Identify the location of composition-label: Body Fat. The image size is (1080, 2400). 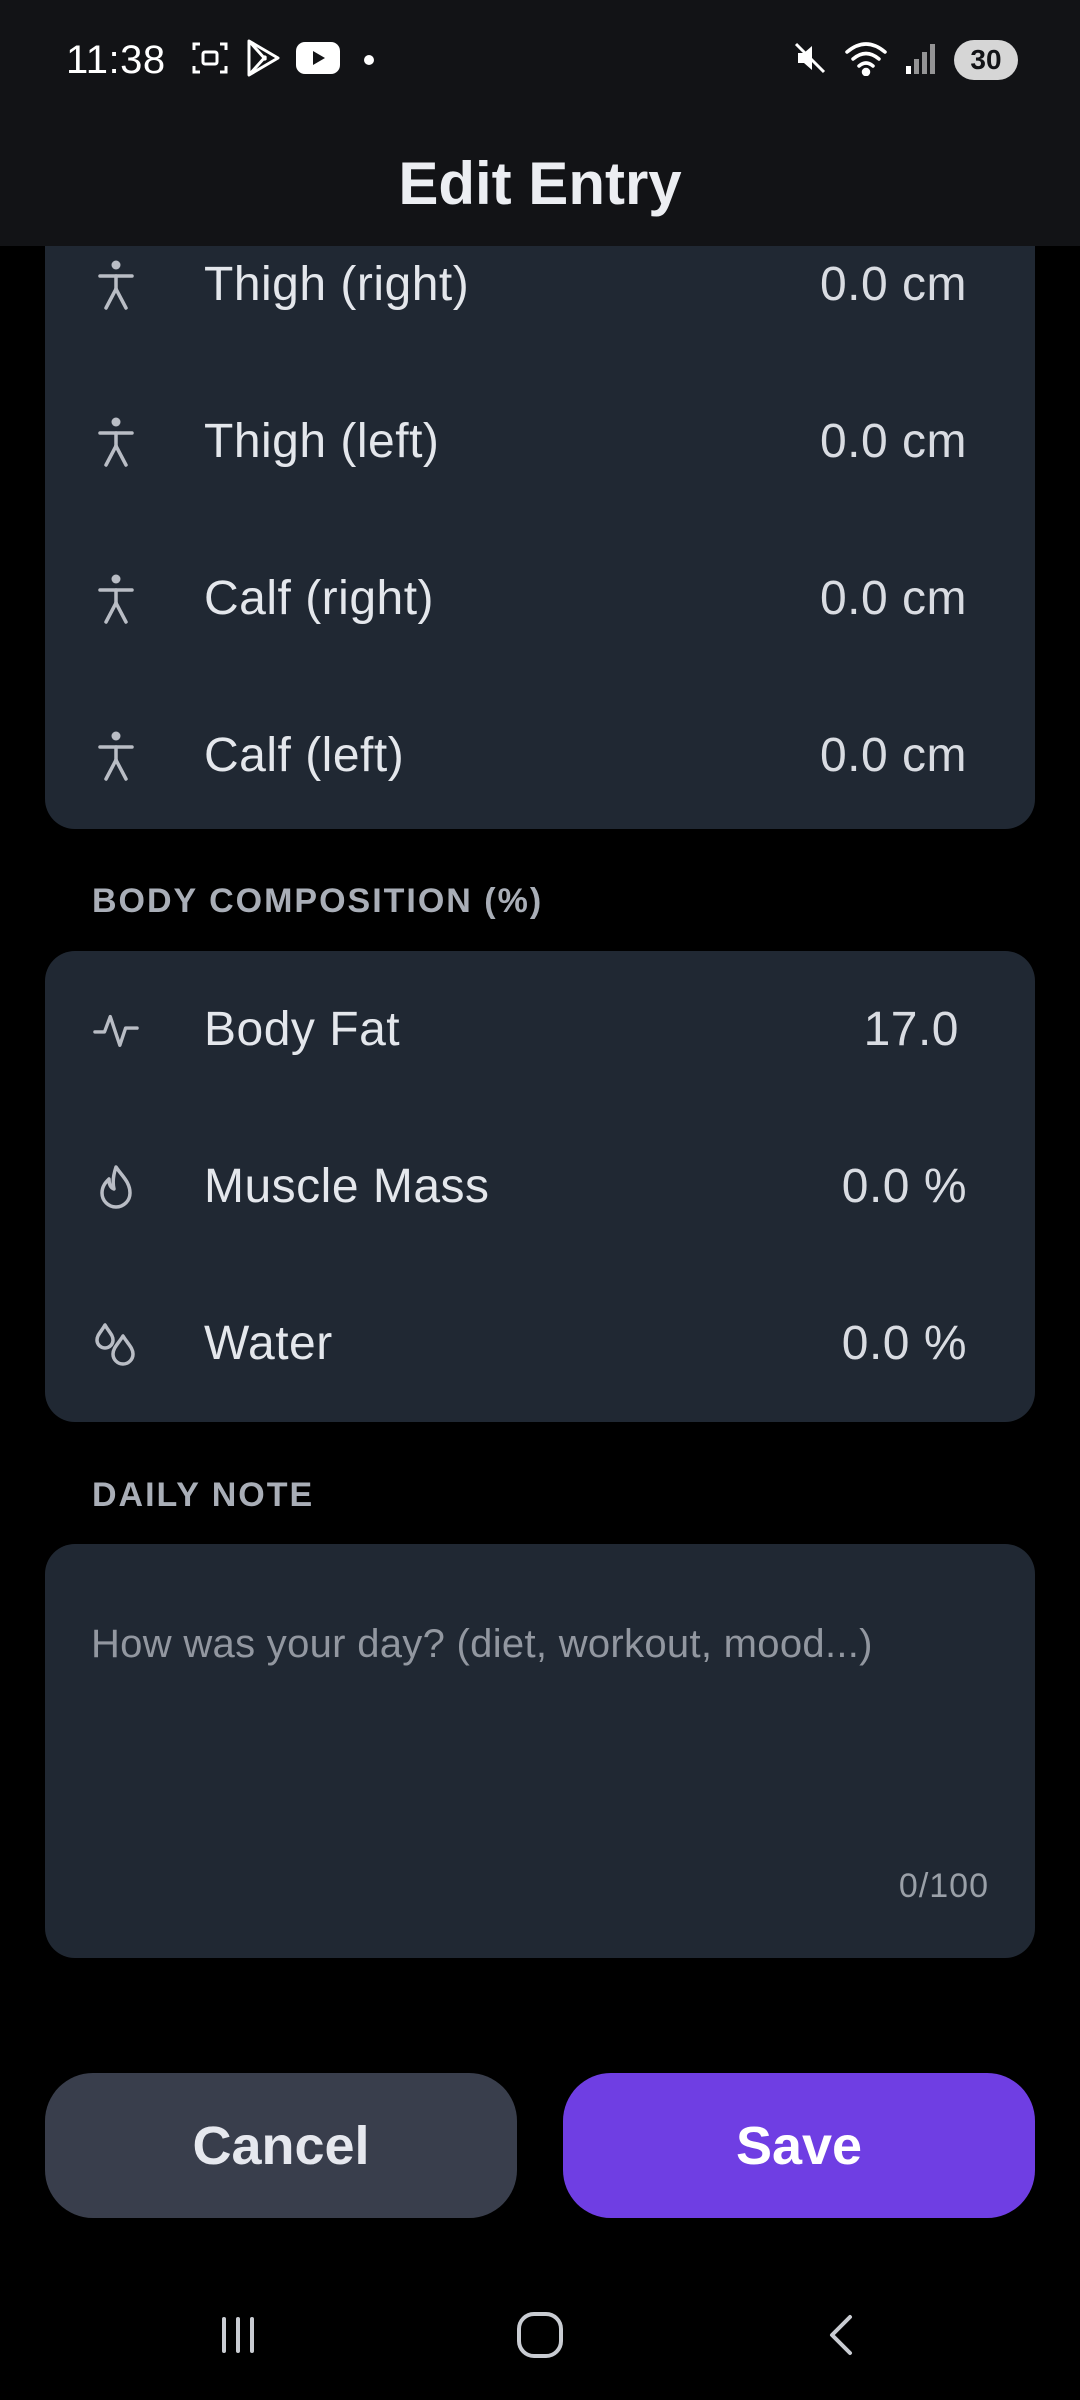
(302, 1029).